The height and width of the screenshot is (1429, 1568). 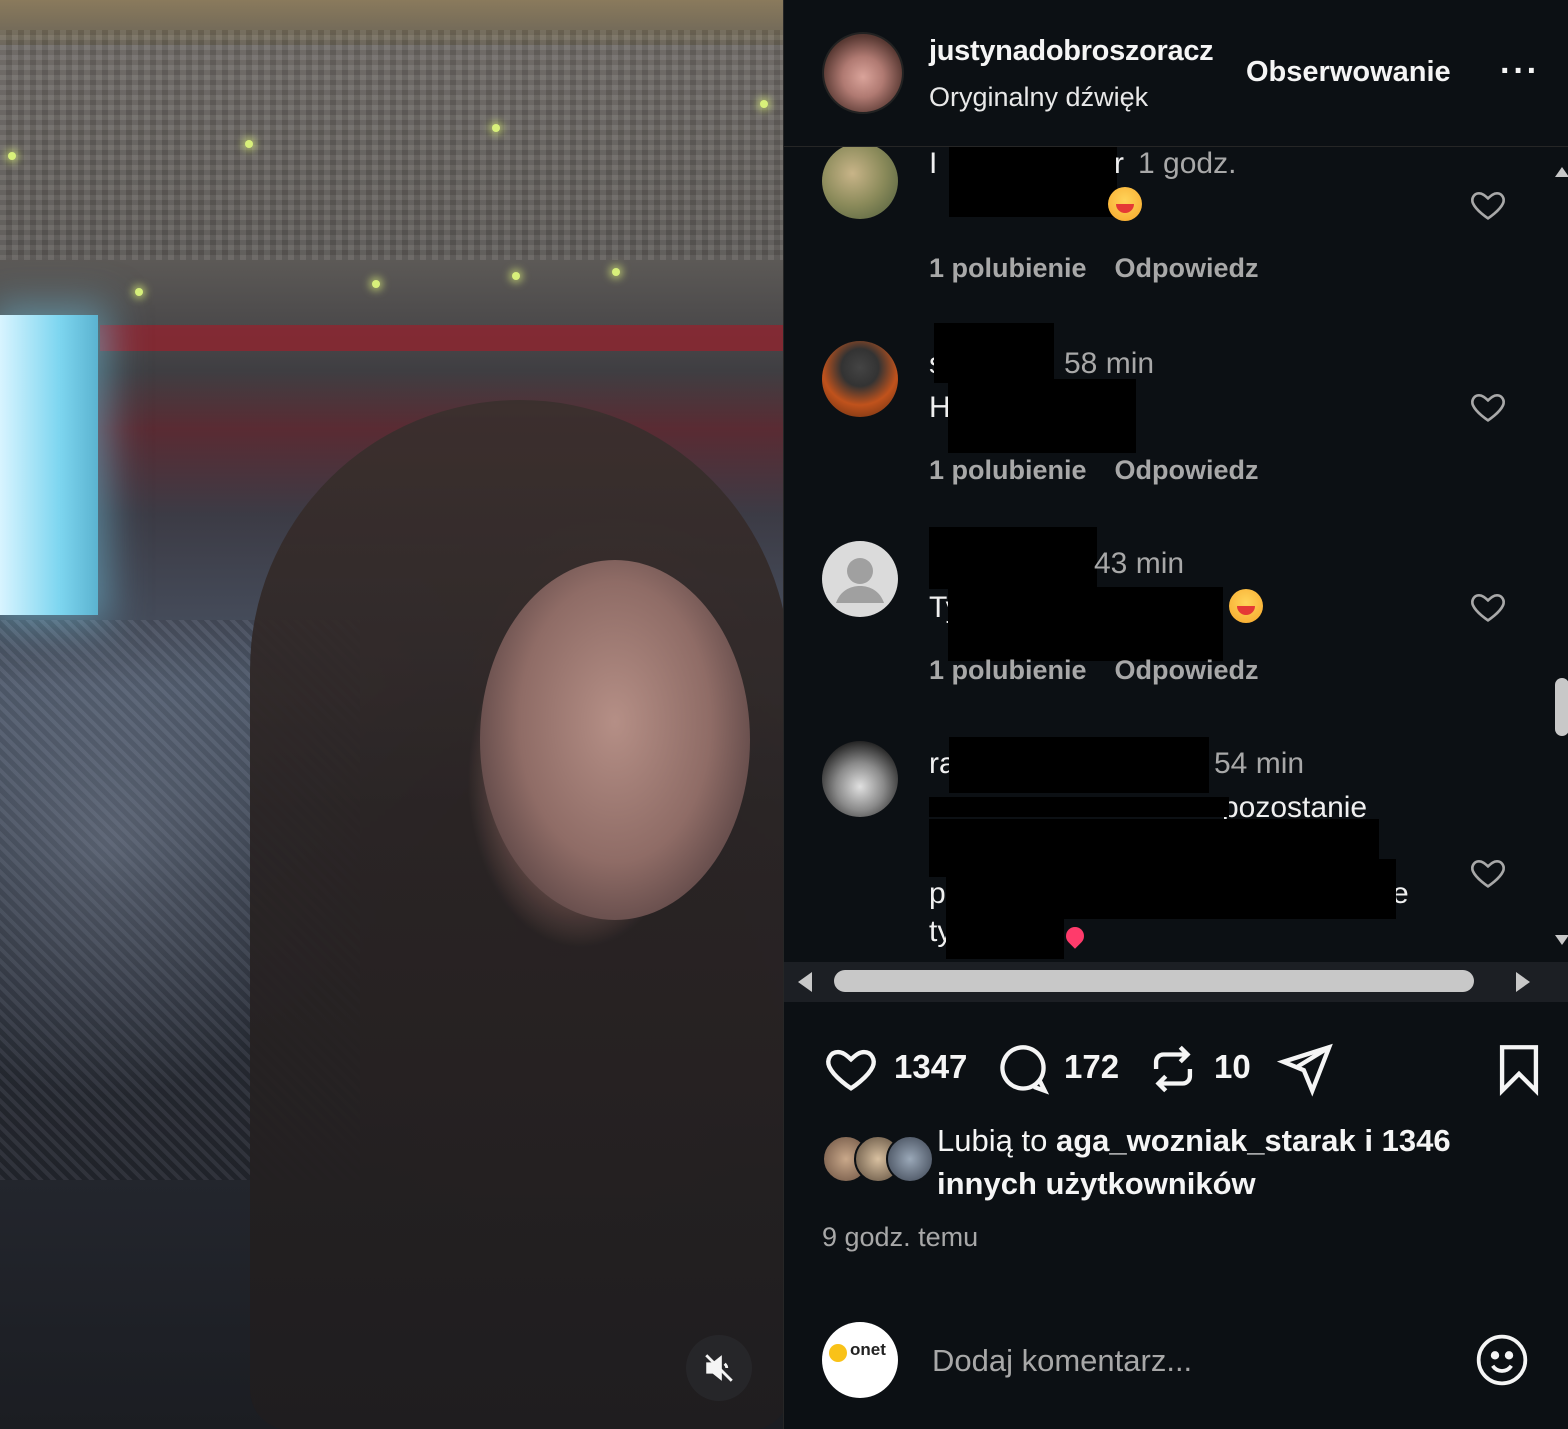 What do you see at coordinates (1523, 982) in the screenshot?
I see `scroll-right-arrow-icon` at bounding box center [1523, 982].